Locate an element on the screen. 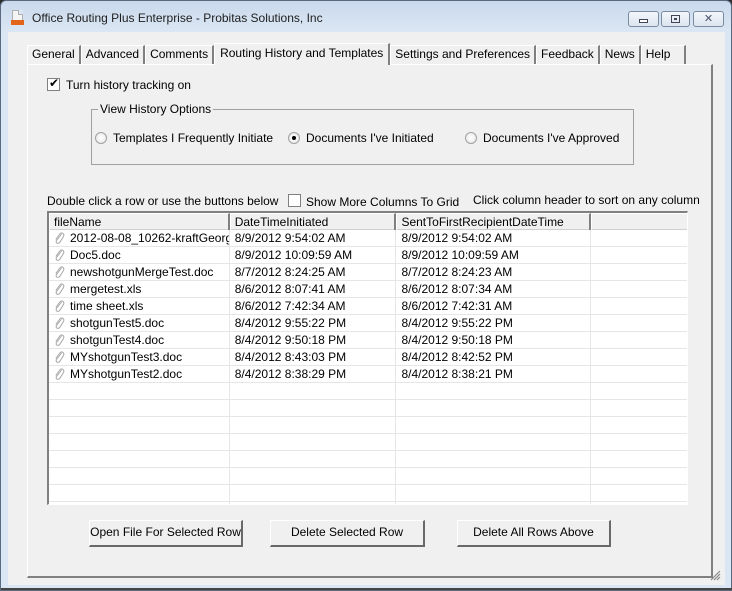 The height and width of the screenshot is (591, 732). resize-grip-icon is located at coordinates (715, 575).